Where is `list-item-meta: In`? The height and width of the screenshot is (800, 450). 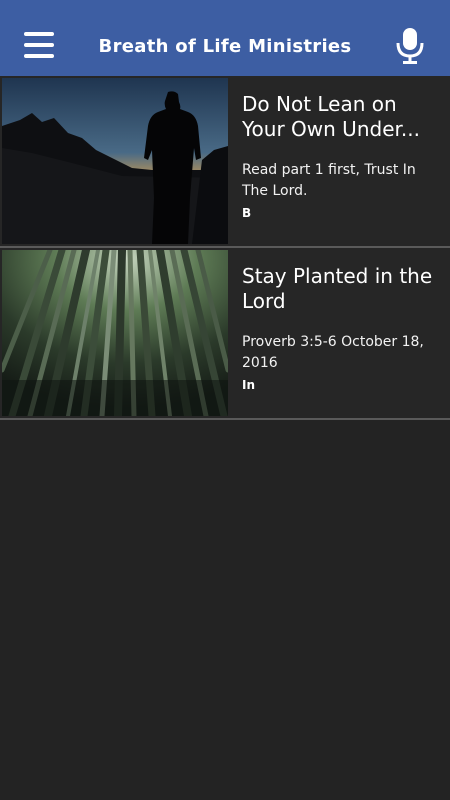
list-item-meta: In is located at coordinates (249, 385).